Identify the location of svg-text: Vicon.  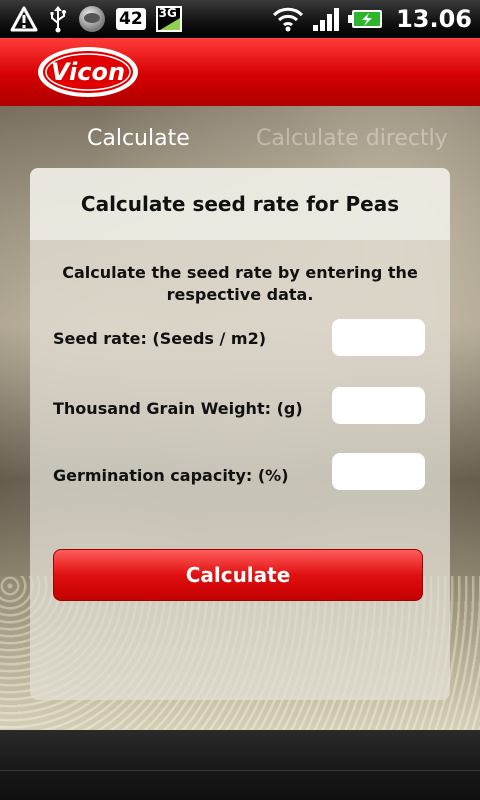
(88, 72).